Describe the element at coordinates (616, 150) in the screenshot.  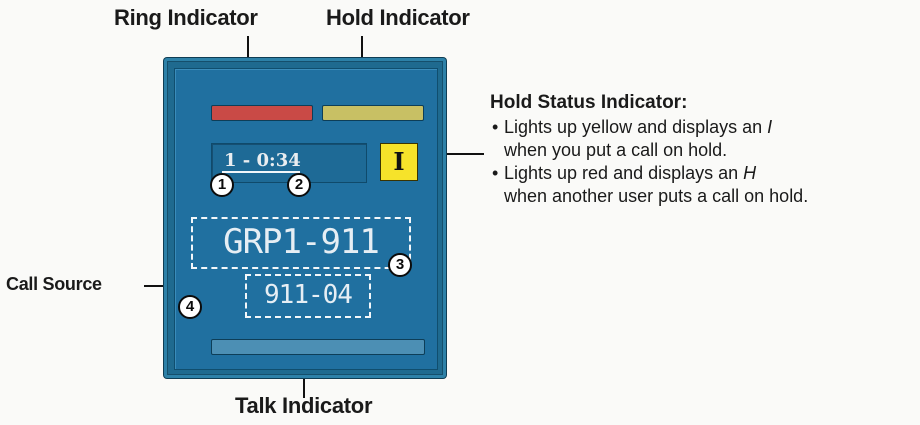
I see `bullet-yellow-text-2: when you put a call on hold.` at that location.